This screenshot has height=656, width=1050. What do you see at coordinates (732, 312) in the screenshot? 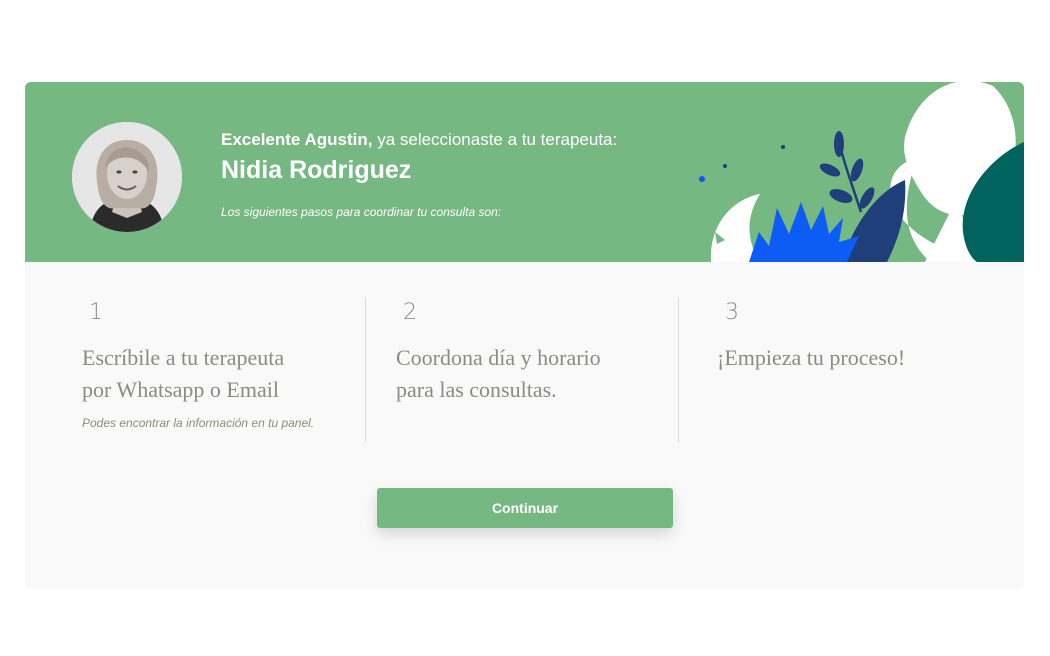
I see `step-3-number: 3` at bounding box center [732, 312].